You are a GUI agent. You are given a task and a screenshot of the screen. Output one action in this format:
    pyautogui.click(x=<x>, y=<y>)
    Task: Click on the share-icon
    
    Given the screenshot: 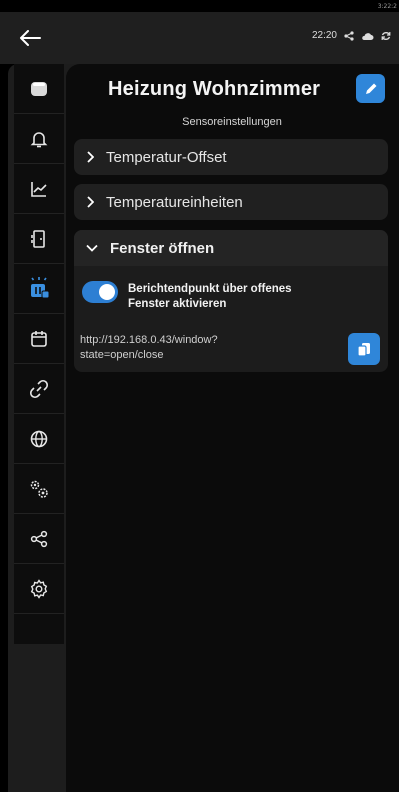 What is the action you would take?
    pyautogui.click(x=39, y=538)
    